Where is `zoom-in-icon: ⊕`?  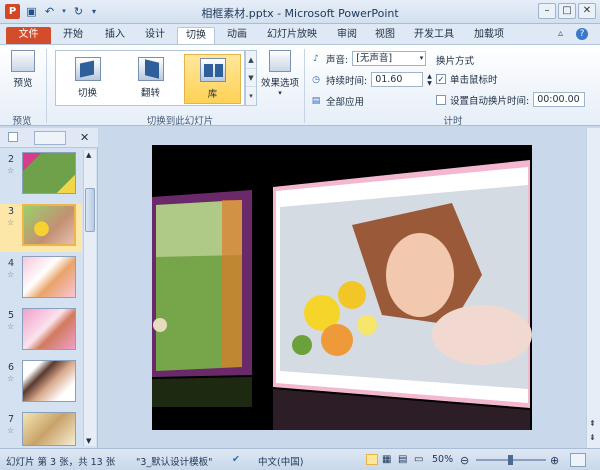 zoom-in-icon: ⊕ is located at coordinates (554, 460).